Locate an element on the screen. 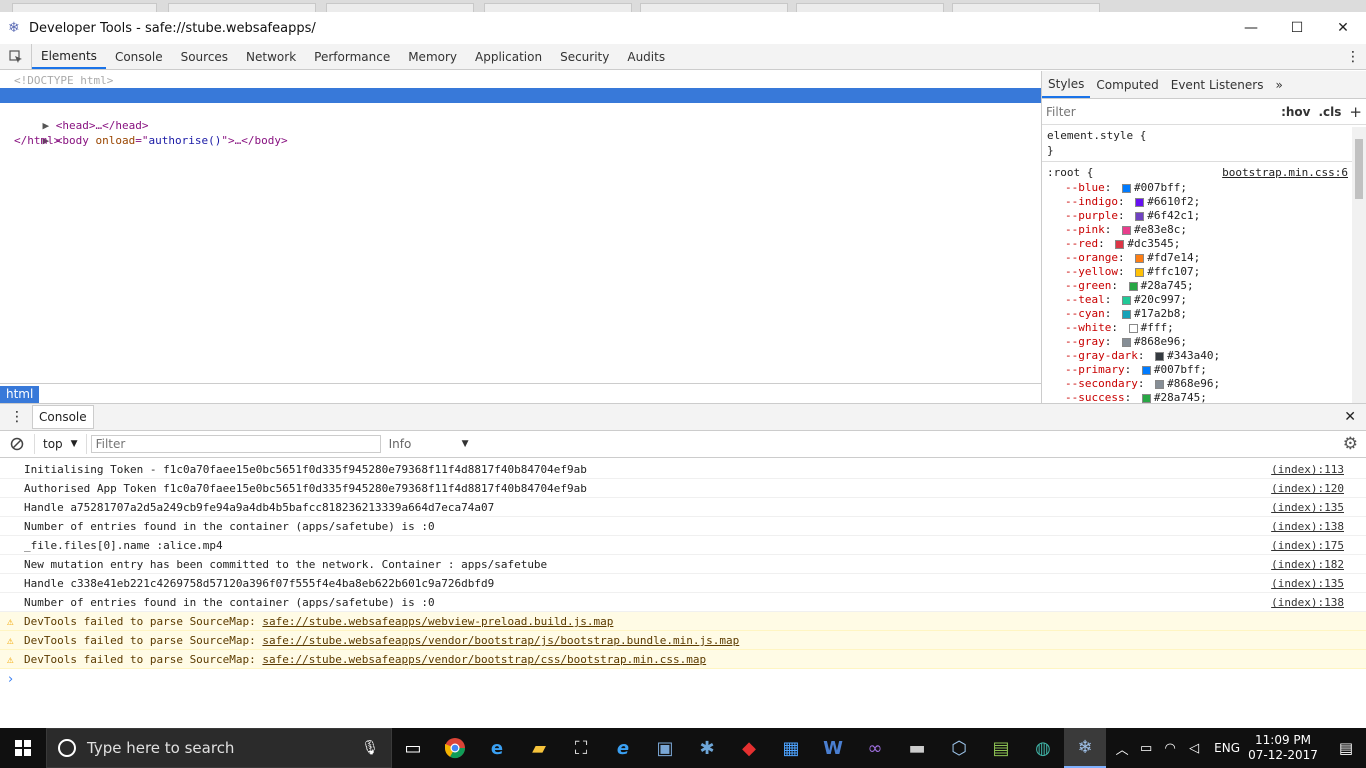 Image resolution: width=1366 pixels, height=768 pixels. css-variable-row: --purple: #6f42c1; is located at coordinates (1206, 216).